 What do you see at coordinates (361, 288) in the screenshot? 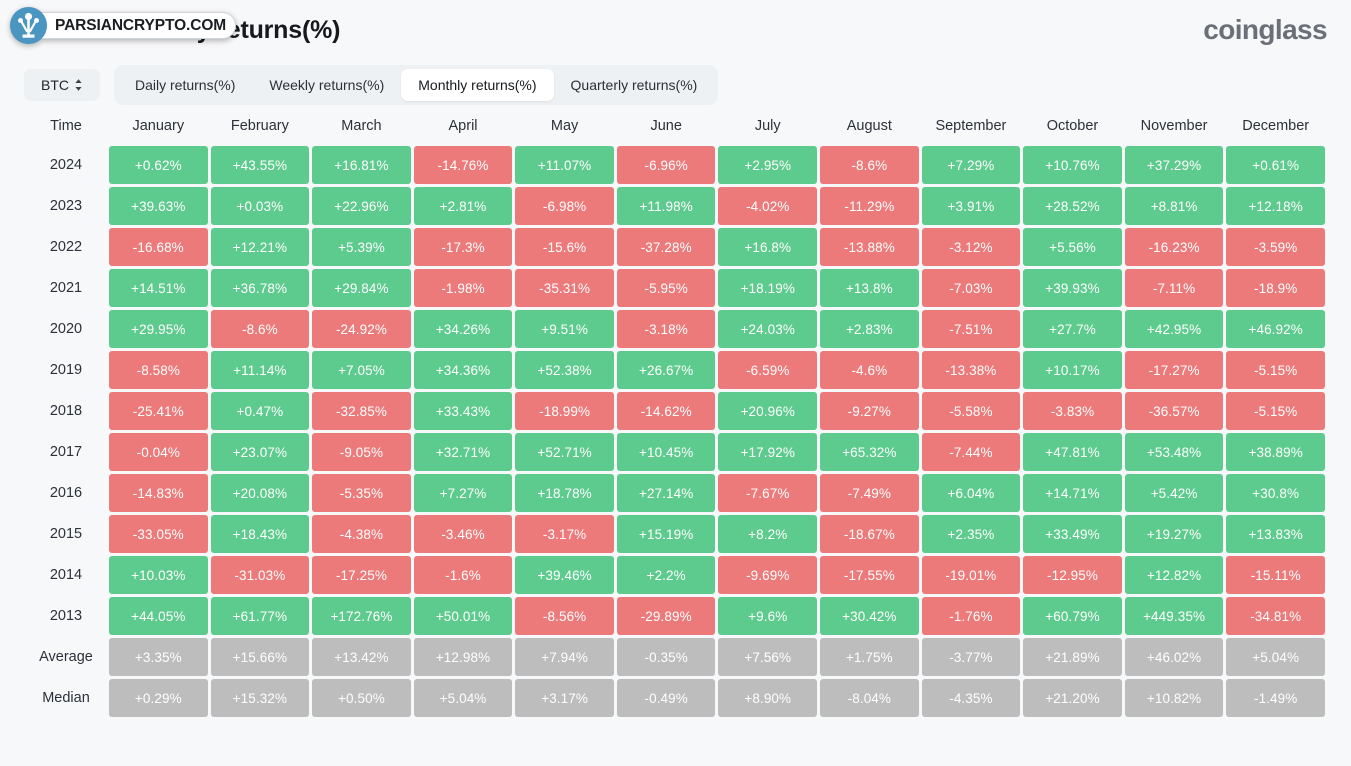
I see `return-cell: +29.84%` at bounding box center [361, 288].